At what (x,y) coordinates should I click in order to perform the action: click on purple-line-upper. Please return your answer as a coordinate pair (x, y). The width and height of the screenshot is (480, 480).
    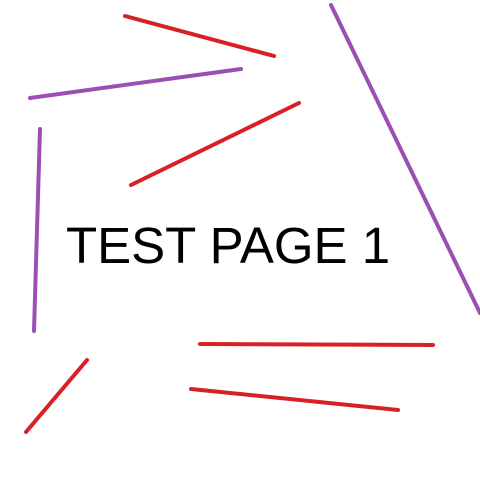
    Looking at the image, I should click on (135, 83).